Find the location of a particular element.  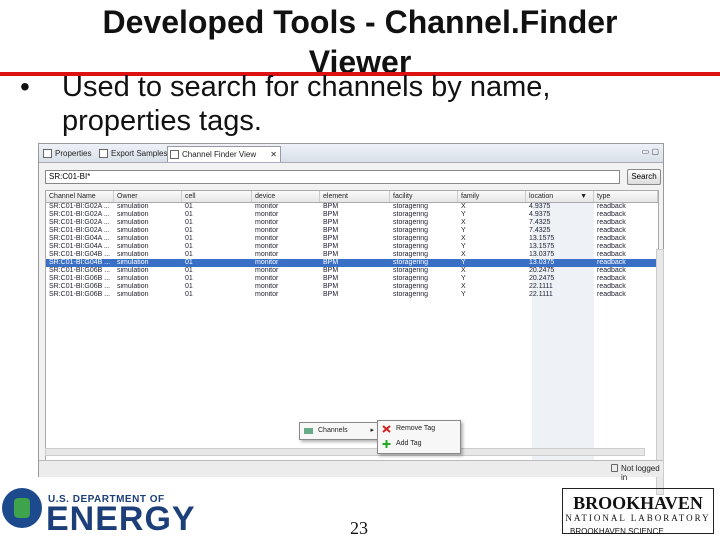

table-cell: 4.9375 is located at coordinates (540, 206).